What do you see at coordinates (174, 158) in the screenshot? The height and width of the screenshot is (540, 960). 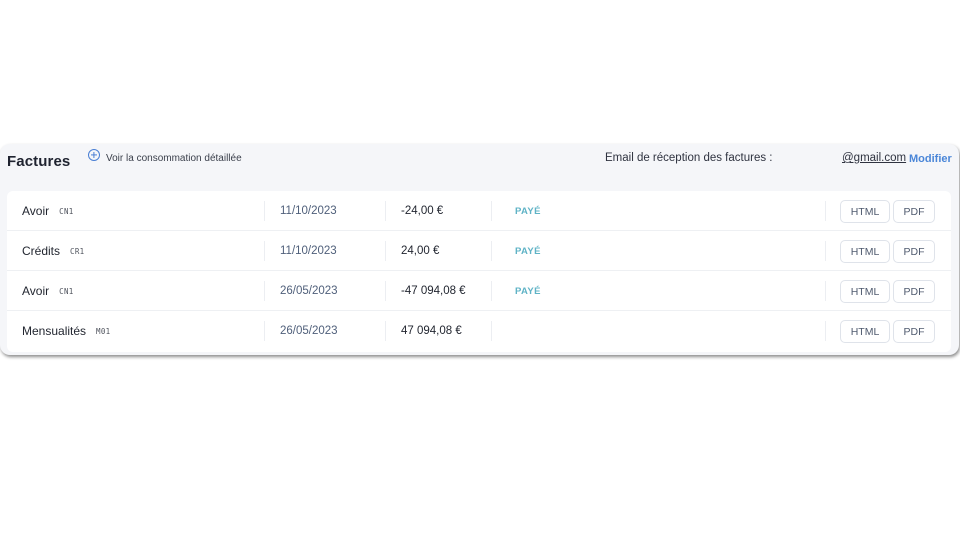 I see `detailed-consumption-label: Voir la consommation détaillée` at bounding box center [174, 158].